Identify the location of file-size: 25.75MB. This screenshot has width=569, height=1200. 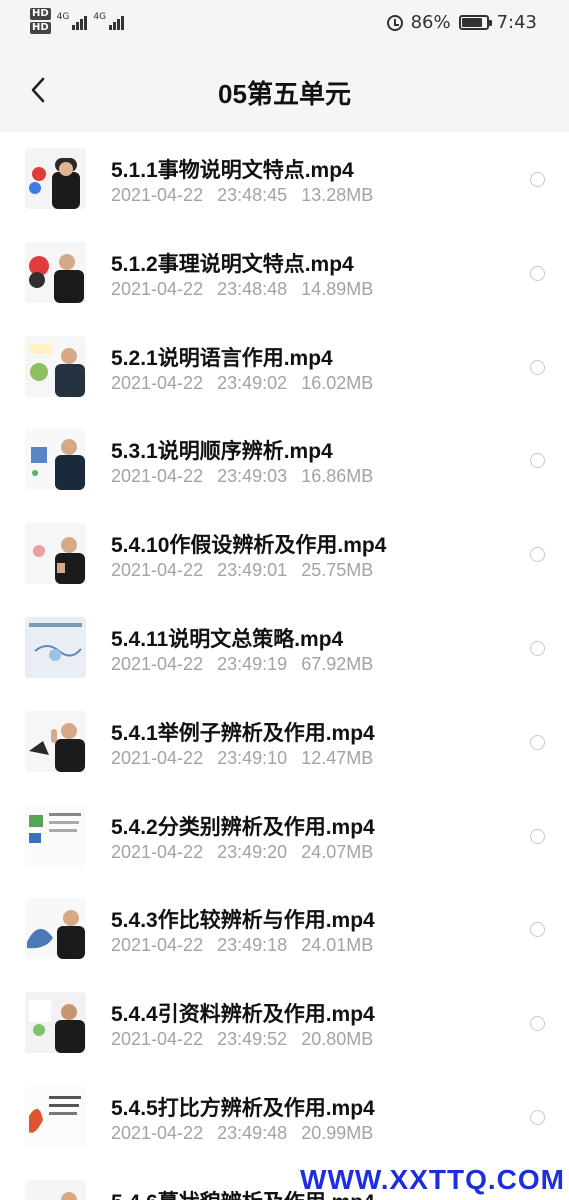
(337, 570).